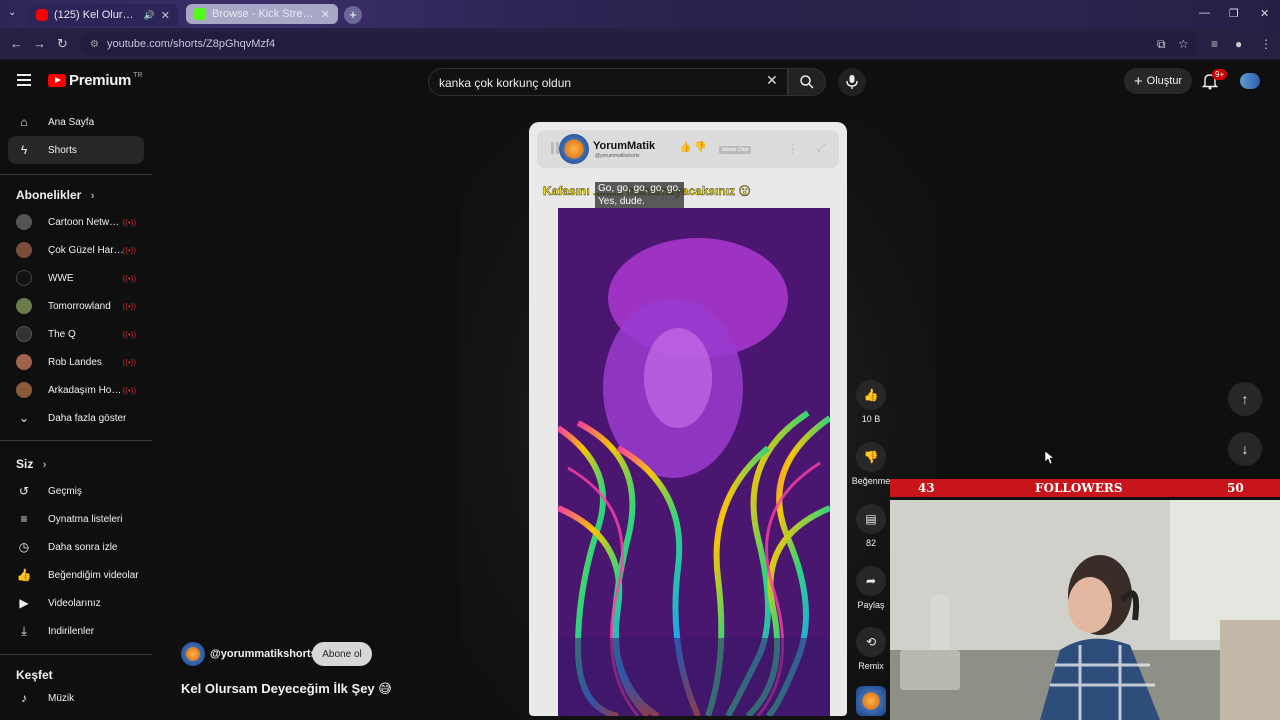 This screenshot has width=1280, height=720. What do you see at coordinates (76, 418) in the screenshot?
I see `show-more-button: ⌄ Daha fazla göster` at bounding box center [76, 418].